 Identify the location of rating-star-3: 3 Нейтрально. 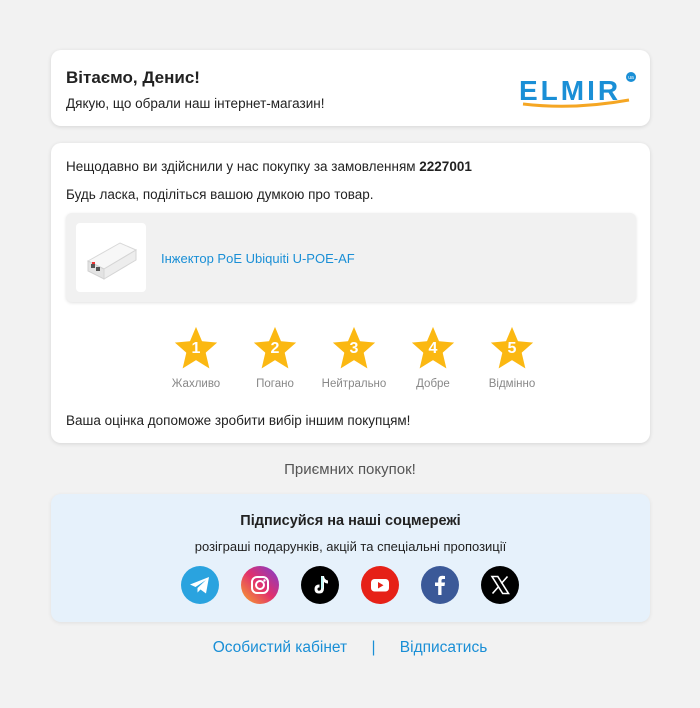
(354, 358).